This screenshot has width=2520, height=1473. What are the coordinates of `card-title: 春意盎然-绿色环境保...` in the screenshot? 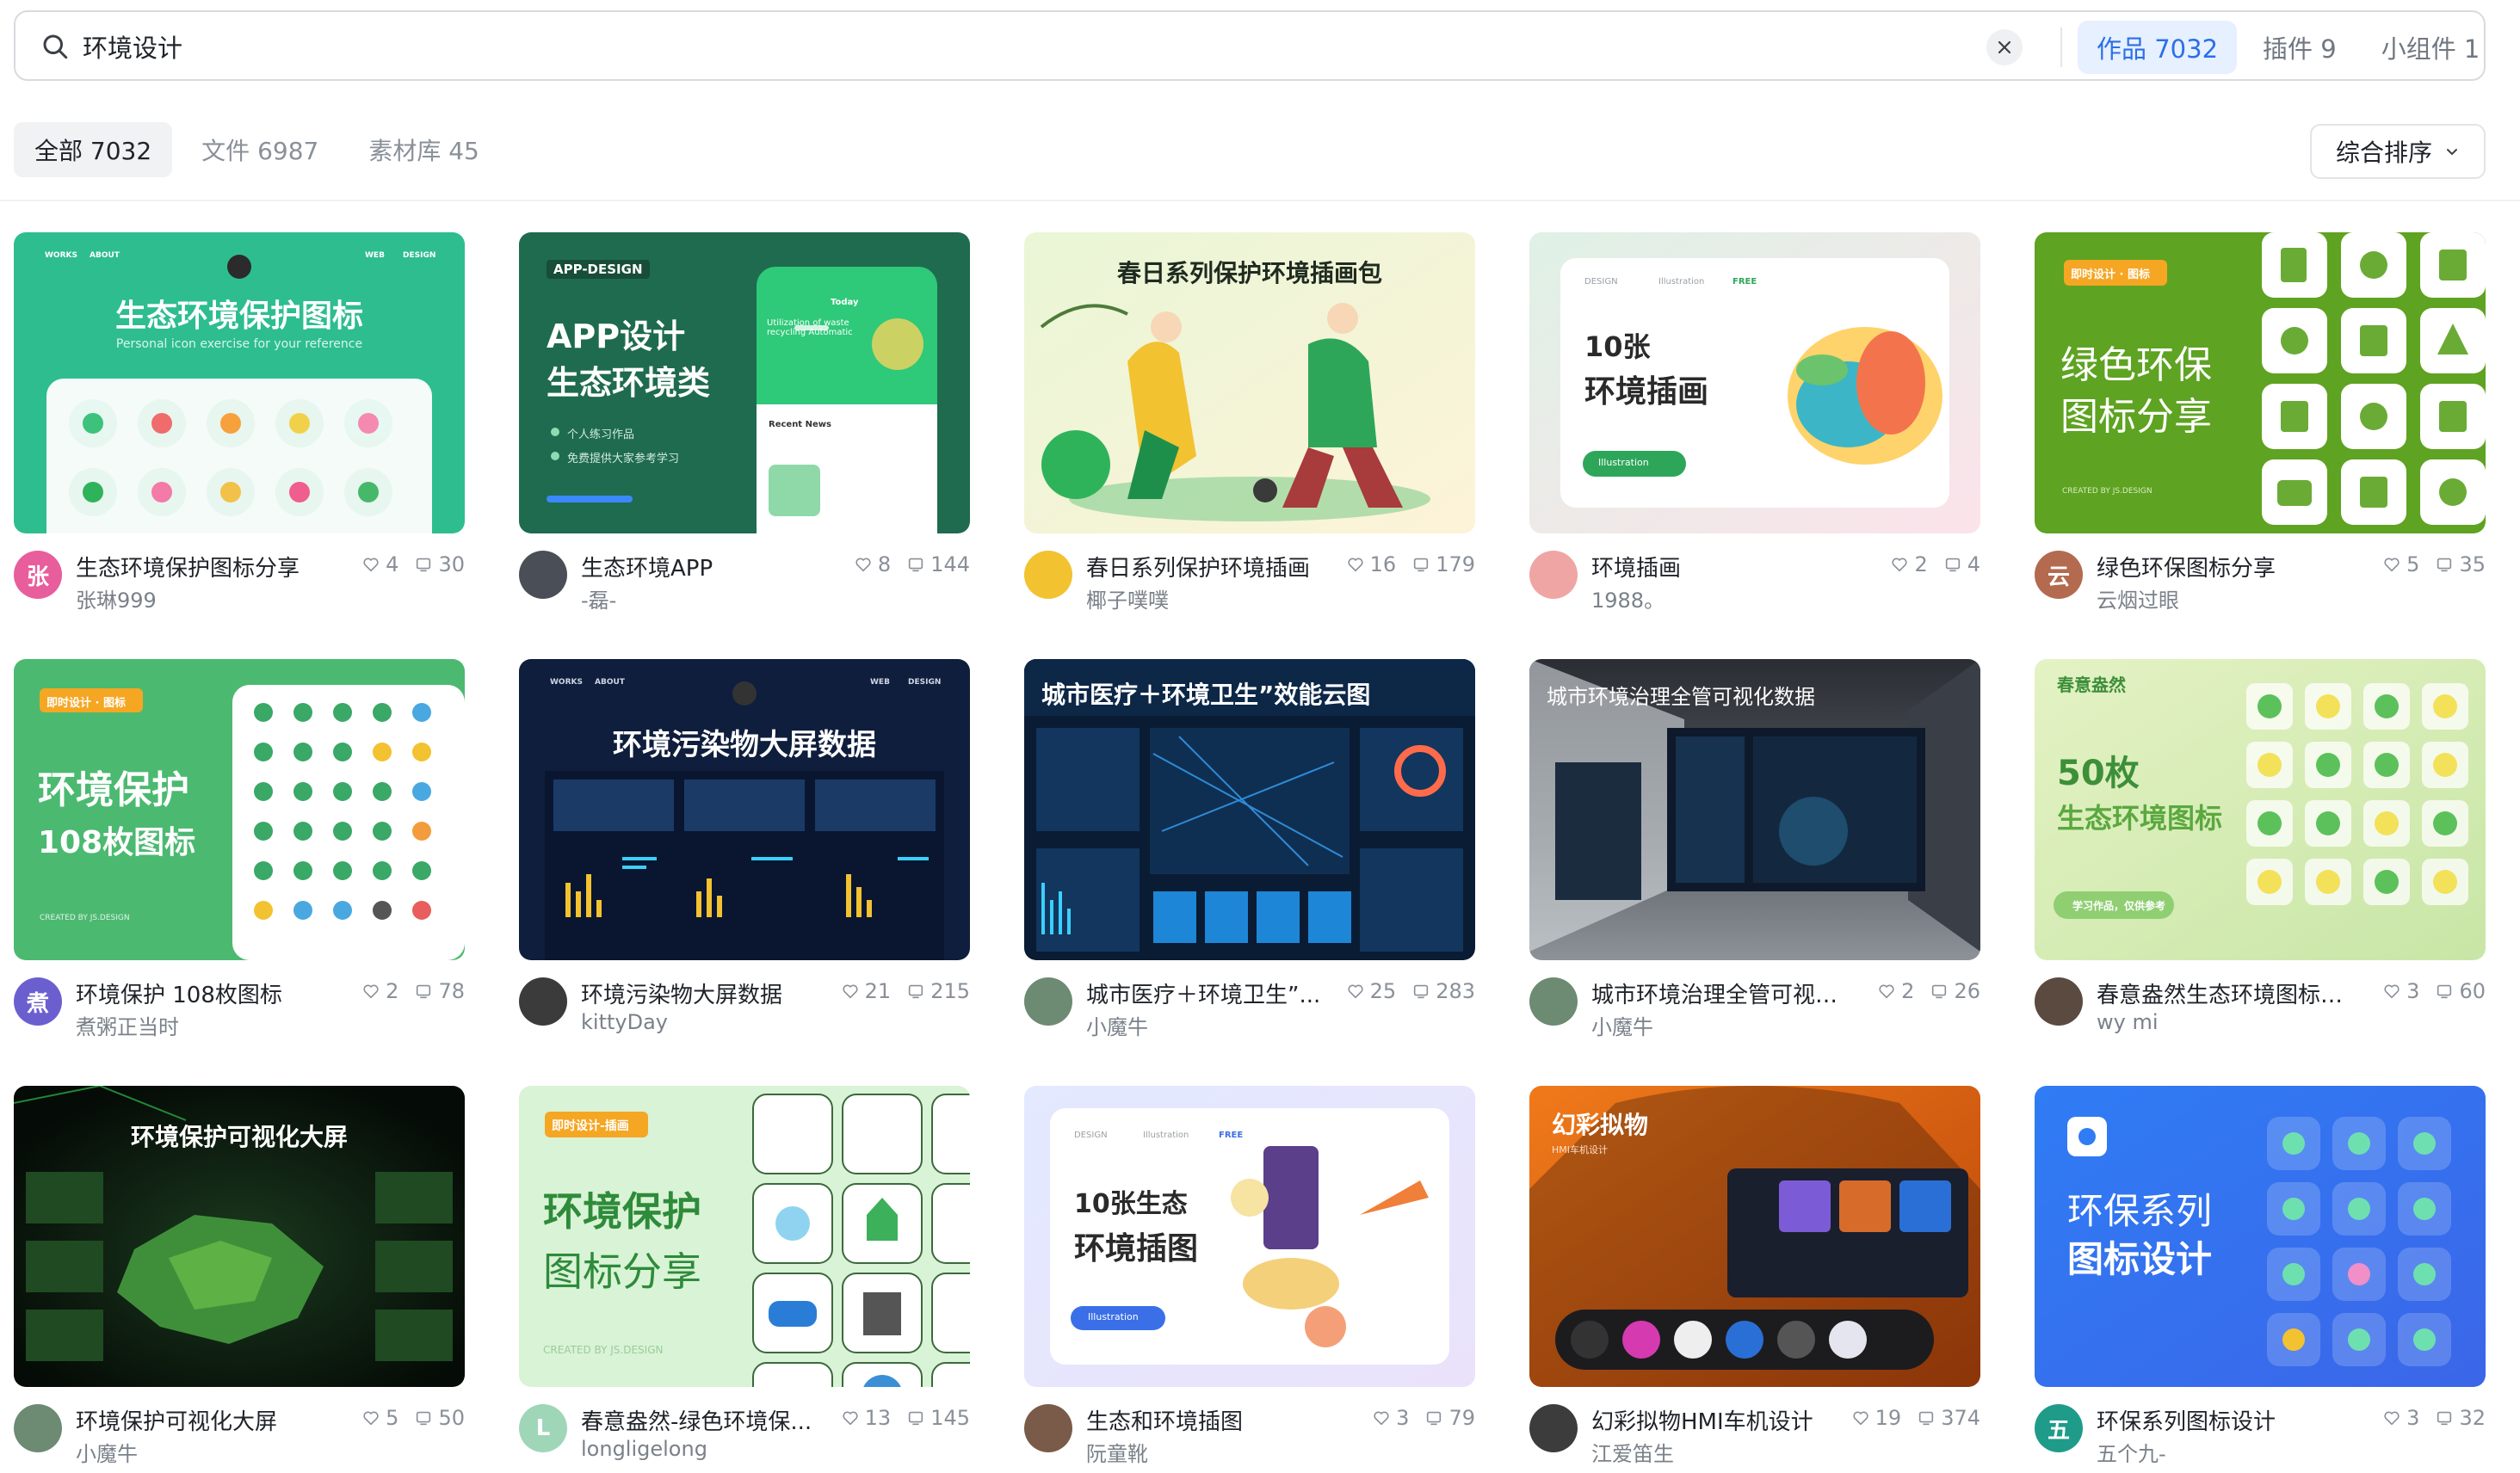 It's located at (706, 1420).